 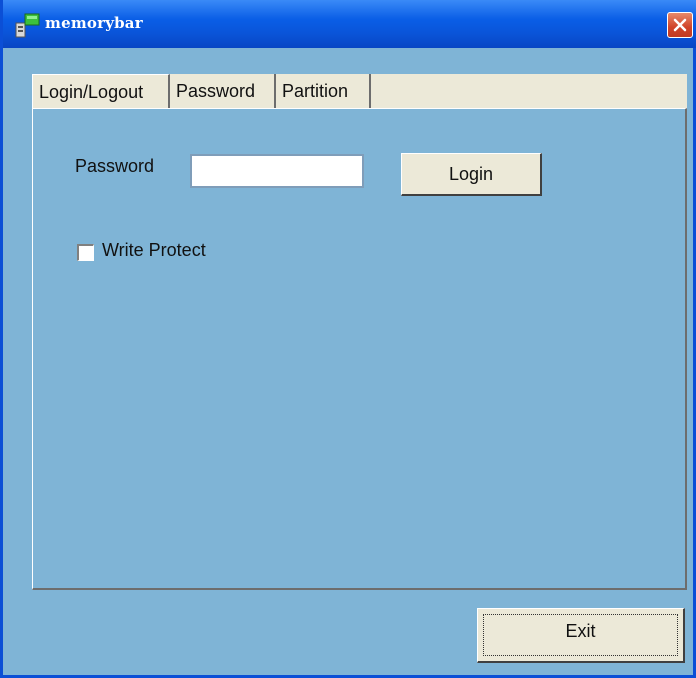 What do you see at coordinates (277, 171) in the screenshot?
I see `password-field` at bounding box center [277, 171].